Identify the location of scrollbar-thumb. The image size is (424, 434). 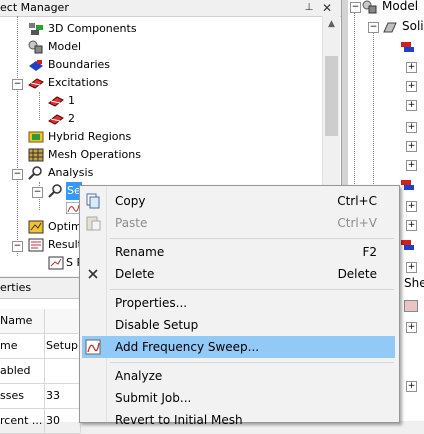
(331, 96).